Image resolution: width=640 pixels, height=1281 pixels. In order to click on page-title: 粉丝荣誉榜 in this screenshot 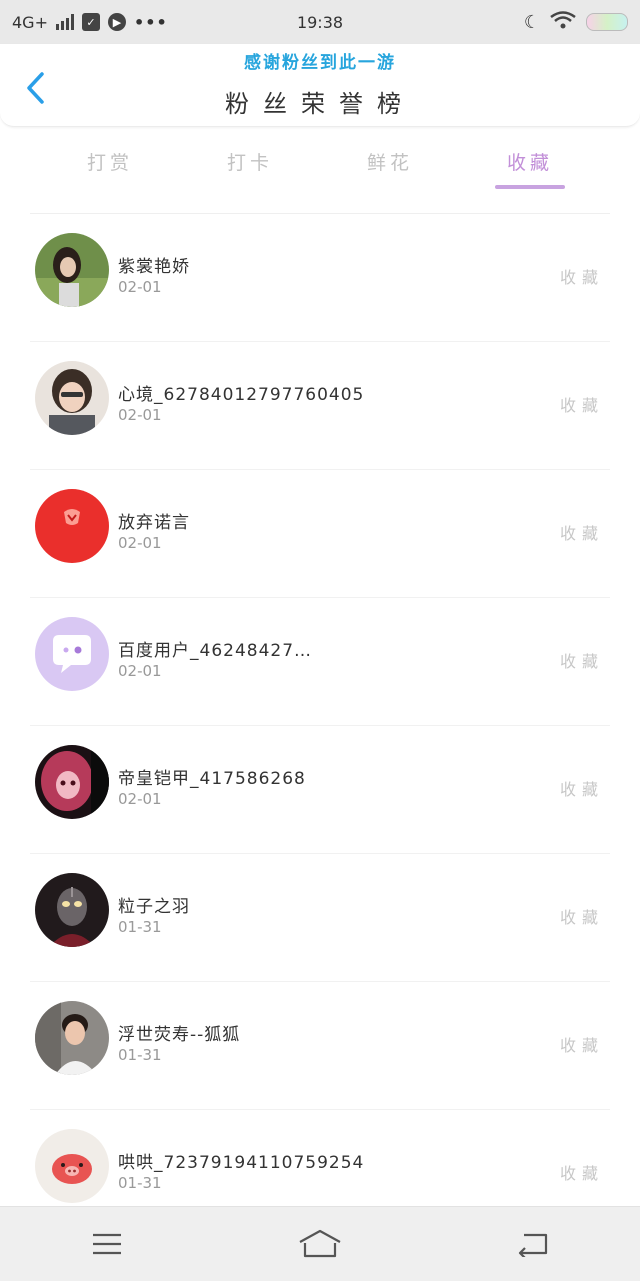, I will do `click(320, 104)`.